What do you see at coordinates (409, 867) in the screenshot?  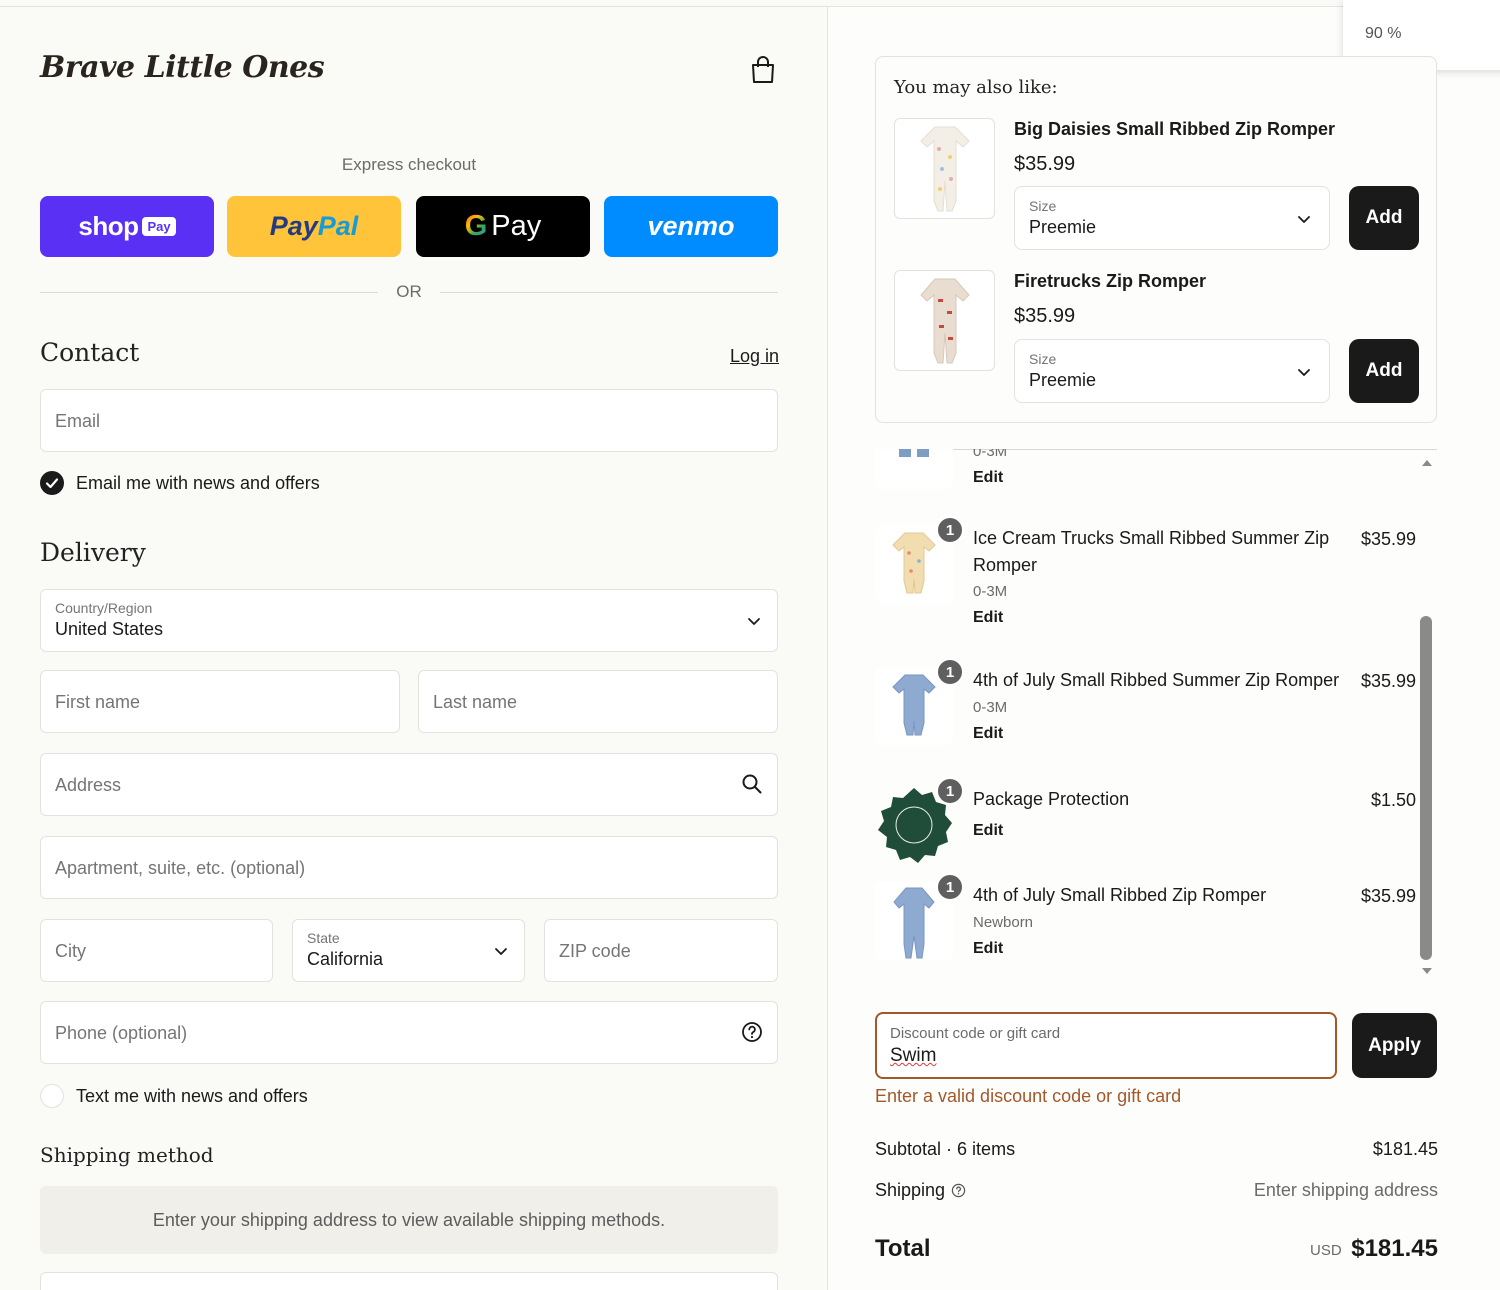 I see `apartment-field: Apartment, suite, etc. (optional)` at bounding box center [409, 867].